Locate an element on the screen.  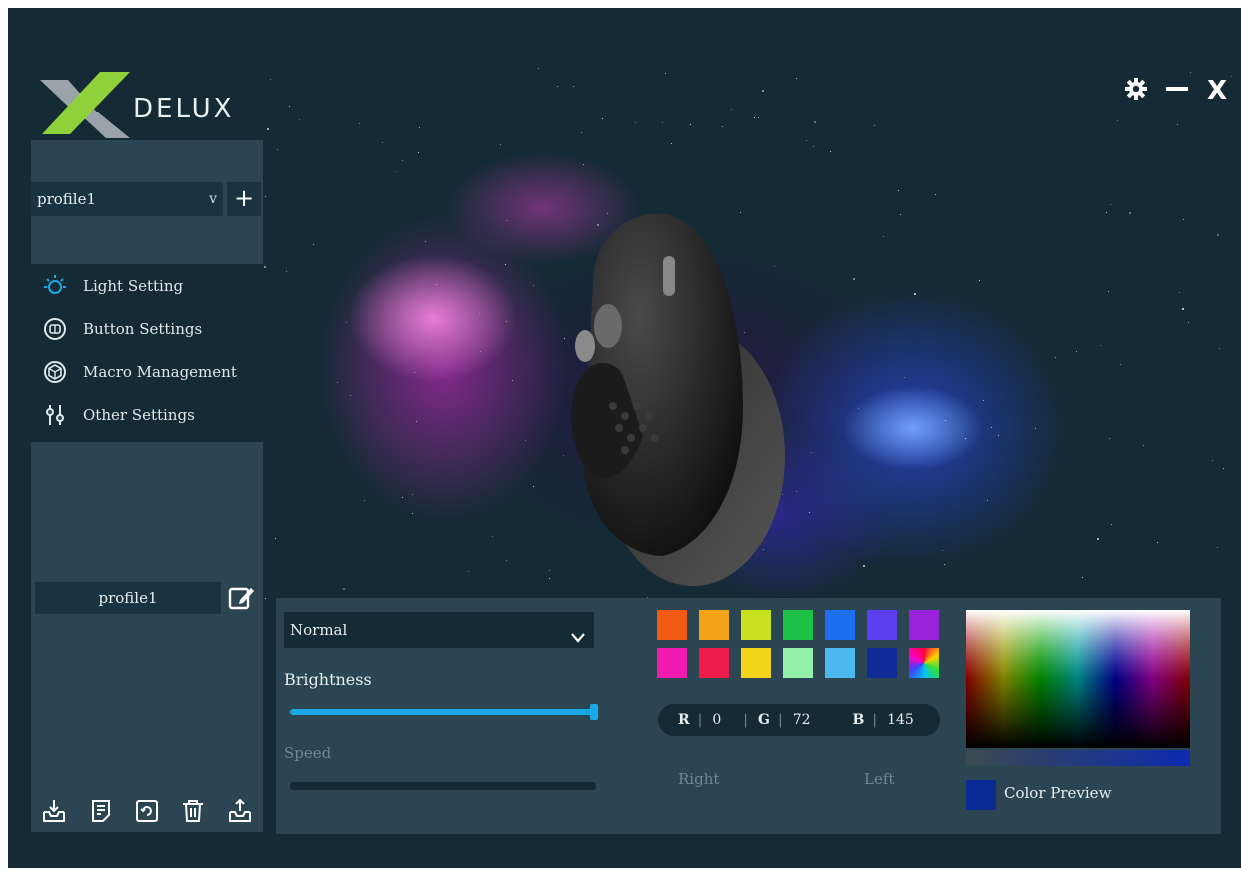
left-zone-label: Left is located at coordinates (879, 779).